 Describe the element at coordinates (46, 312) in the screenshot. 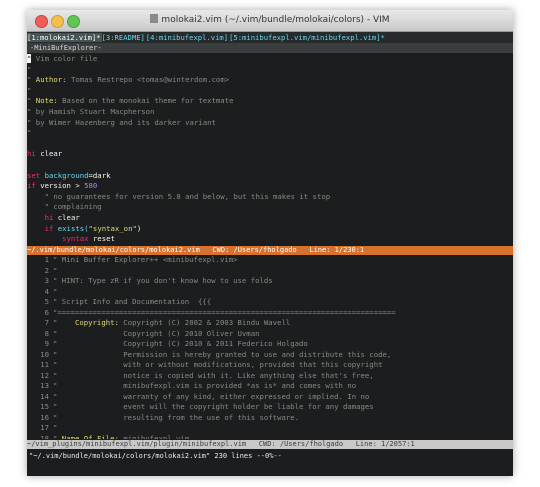

I see `line-number: 6` at that location.